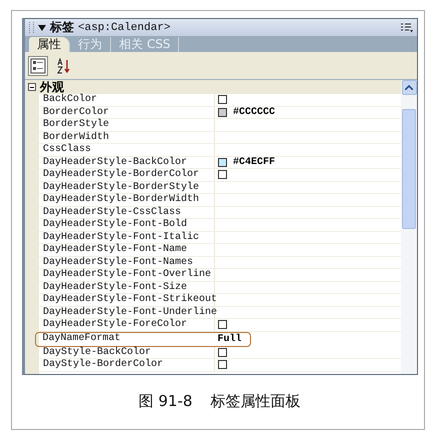 Image resolution: width=439 pixels, height=440 pixels. What do you see at coordinates (254, 112) in the screenshot?
I see `property-value: #CCCCCC` at bounding box center [254, 112].